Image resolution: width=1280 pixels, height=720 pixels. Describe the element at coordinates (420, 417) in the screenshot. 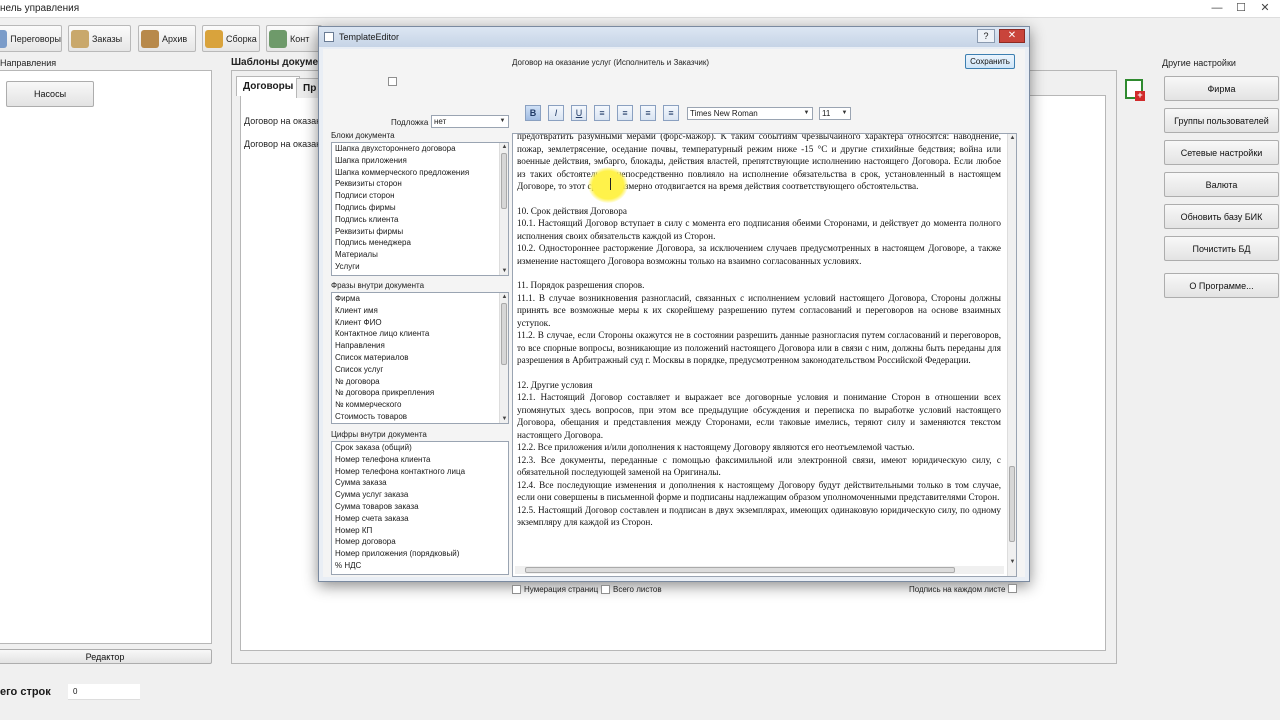

I see `phrase-list-item: Стоимость товаров` at that location.